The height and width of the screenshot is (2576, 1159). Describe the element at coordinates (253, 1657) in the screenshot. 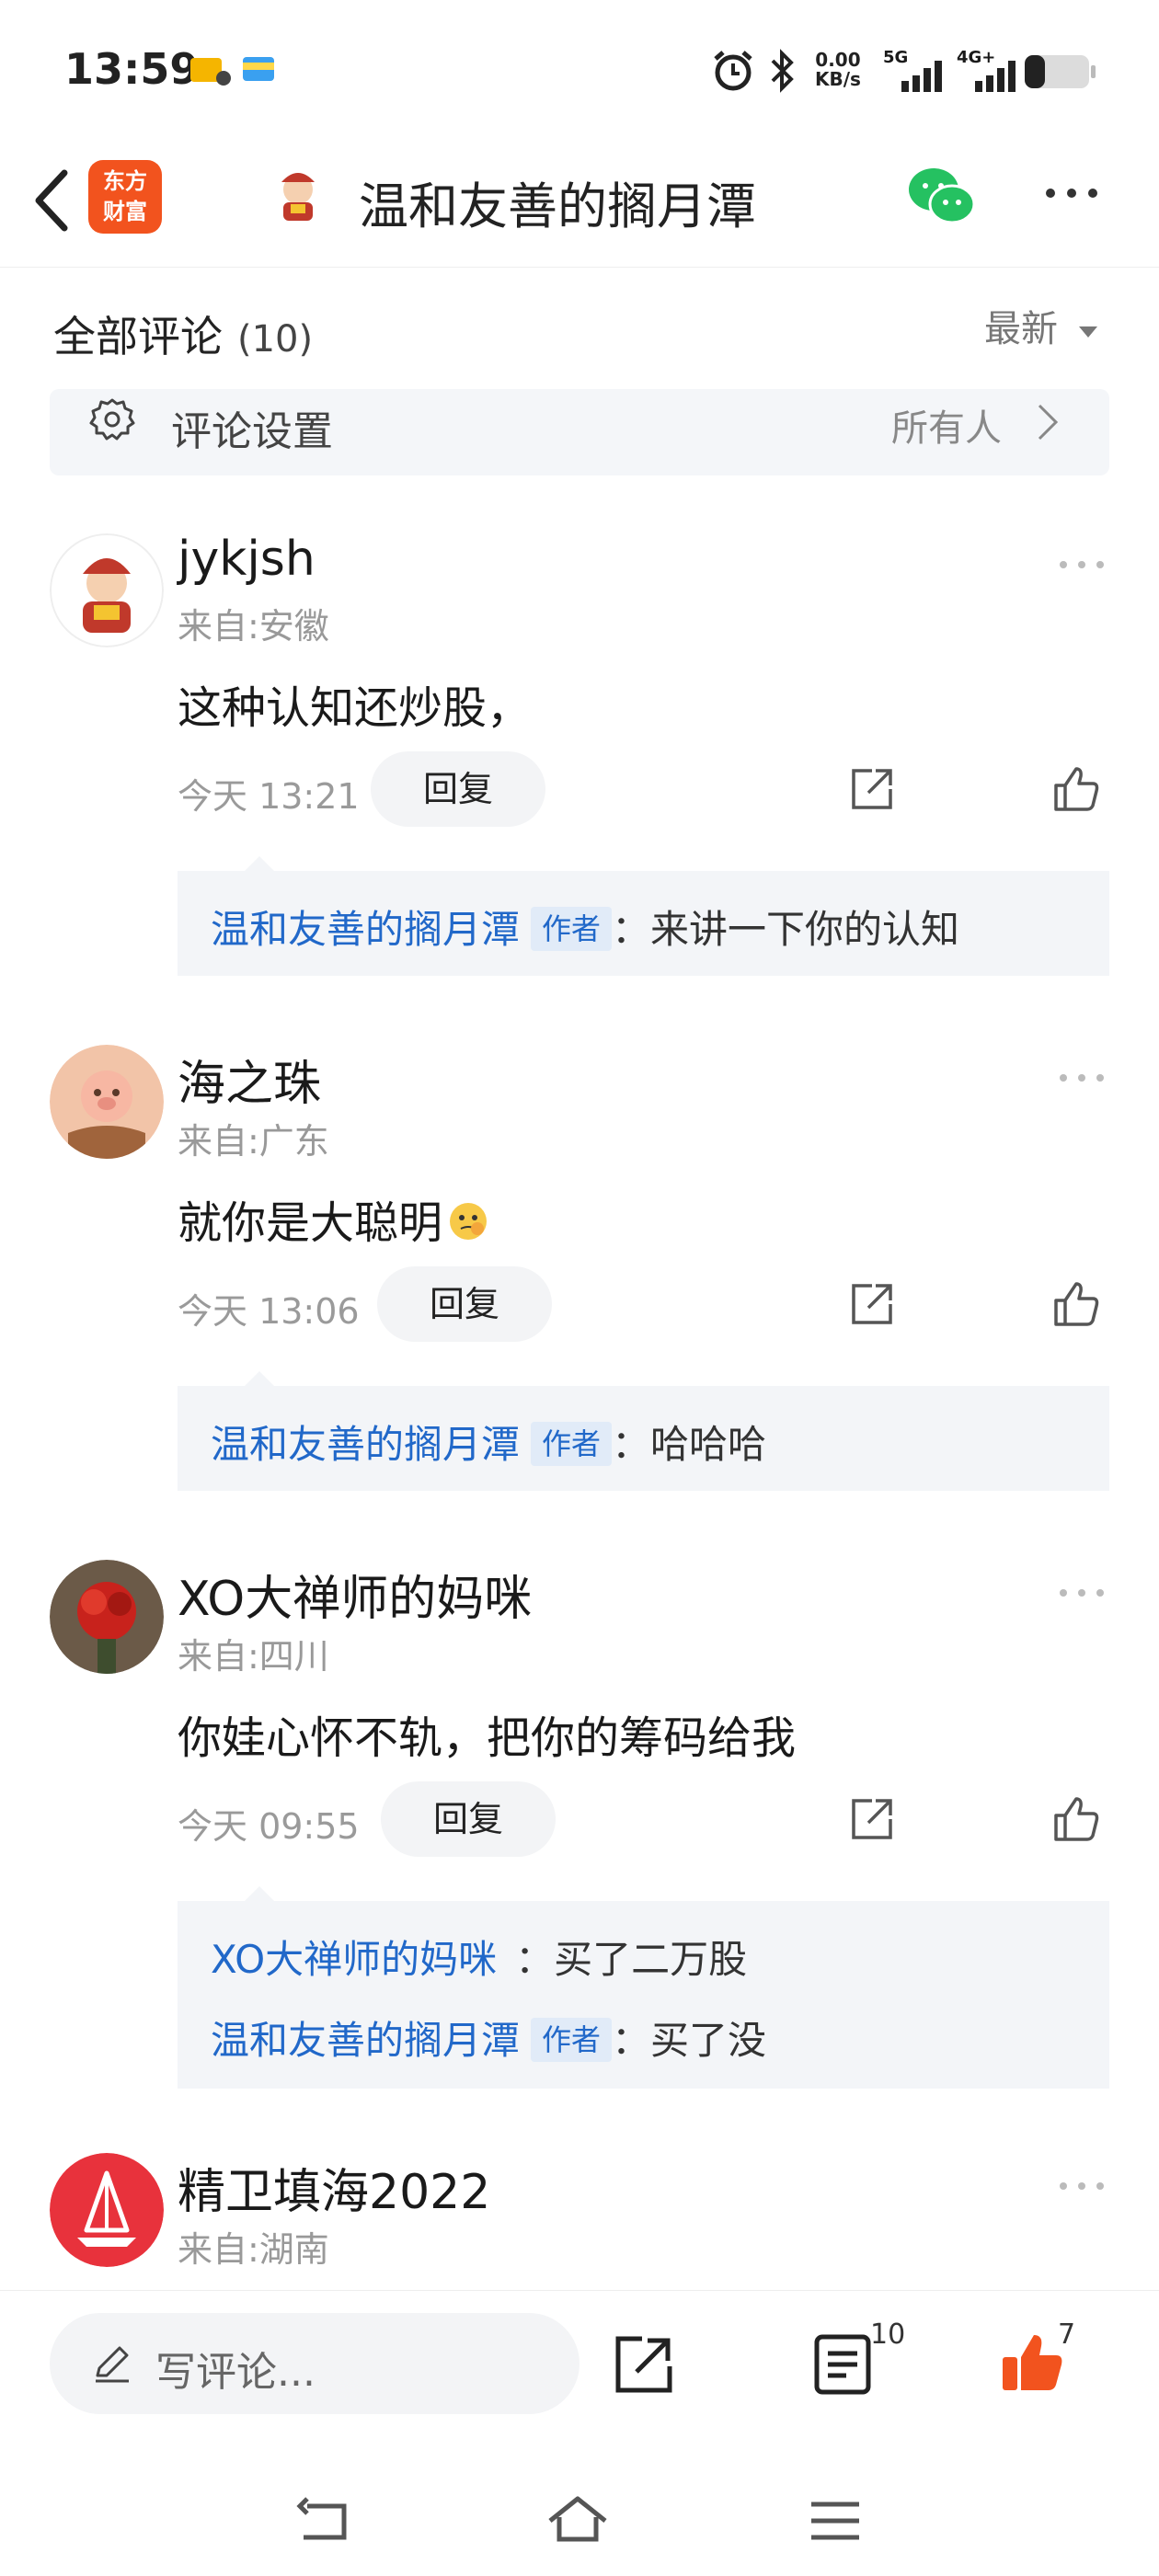

I see `comment-location: 来自:四川` at that location.